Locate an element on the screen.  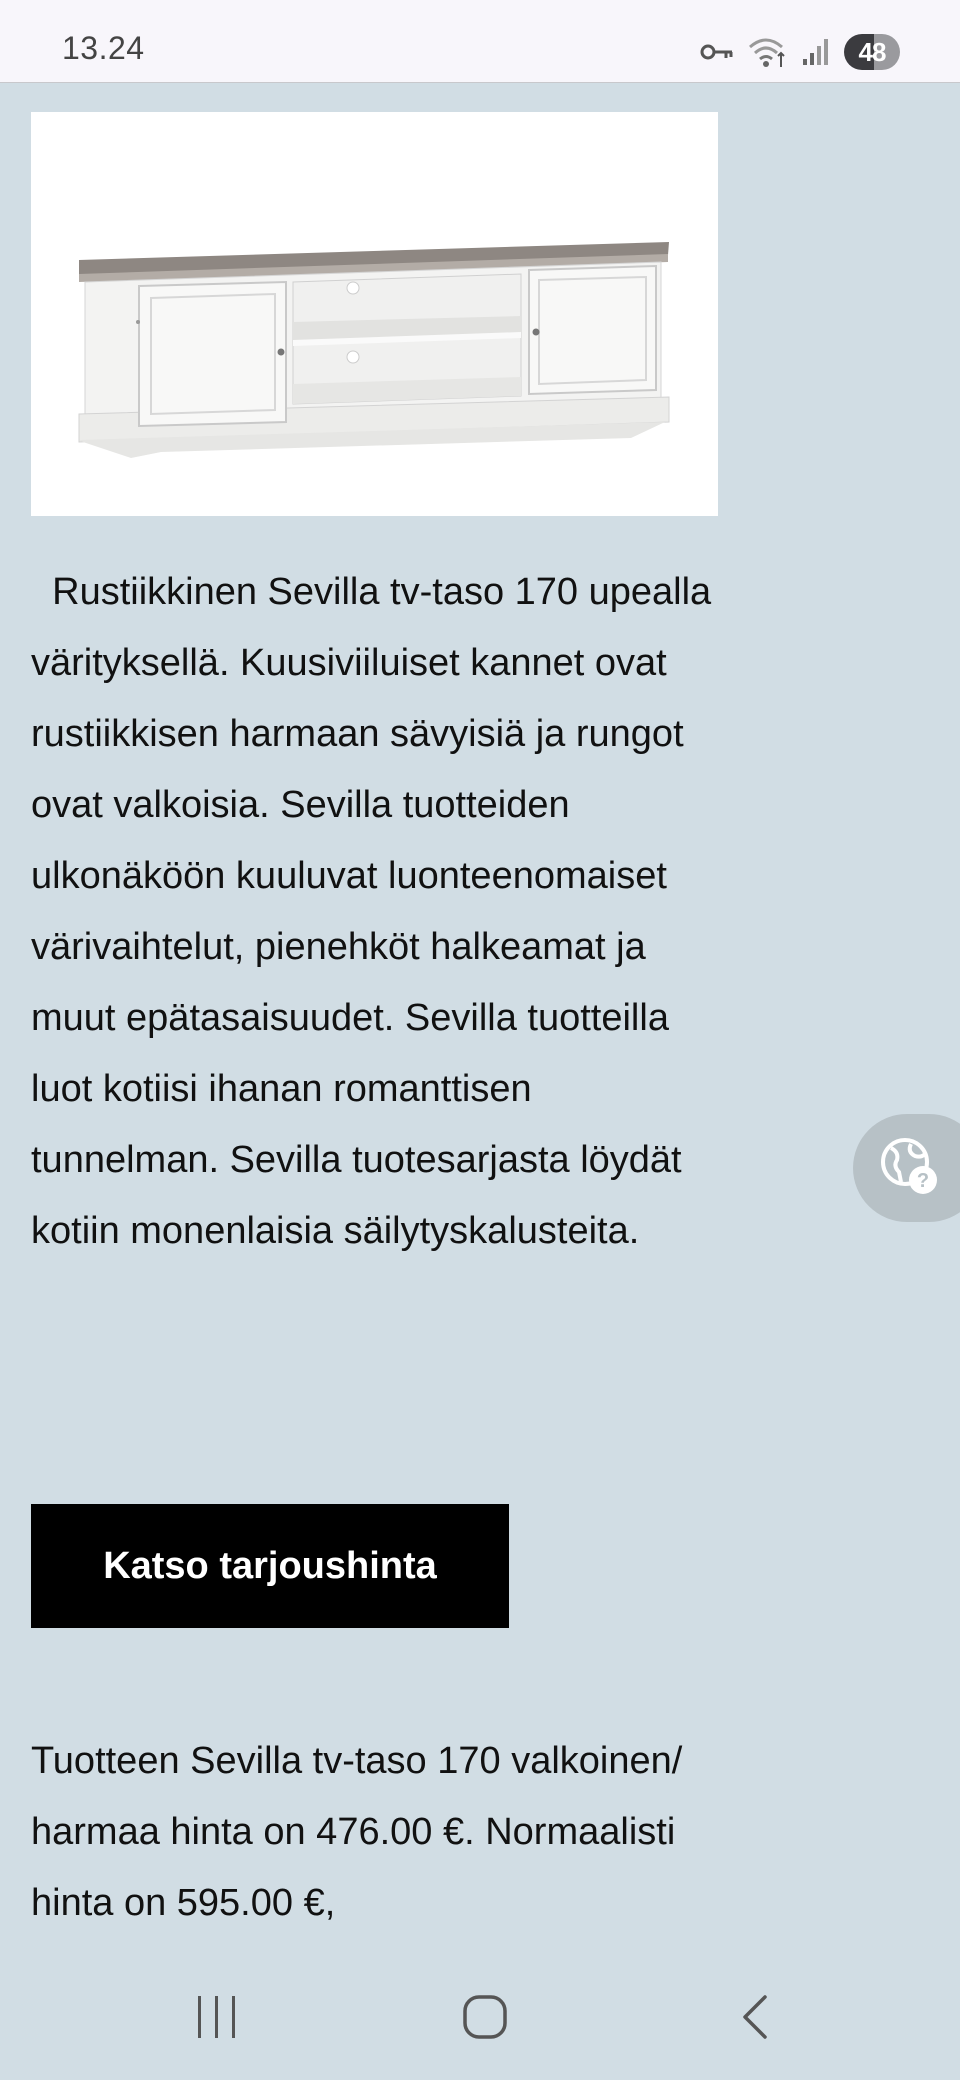
wifi-icon is located at coordinates (768, 52).